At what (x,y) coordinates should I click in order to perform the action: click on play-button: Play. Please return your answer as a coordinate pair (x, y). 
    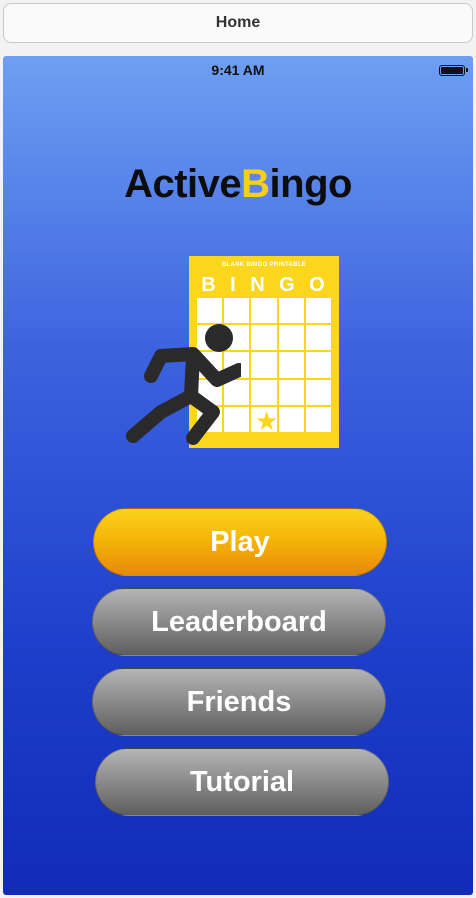
    Looking at the image, I should click on (240, 542).